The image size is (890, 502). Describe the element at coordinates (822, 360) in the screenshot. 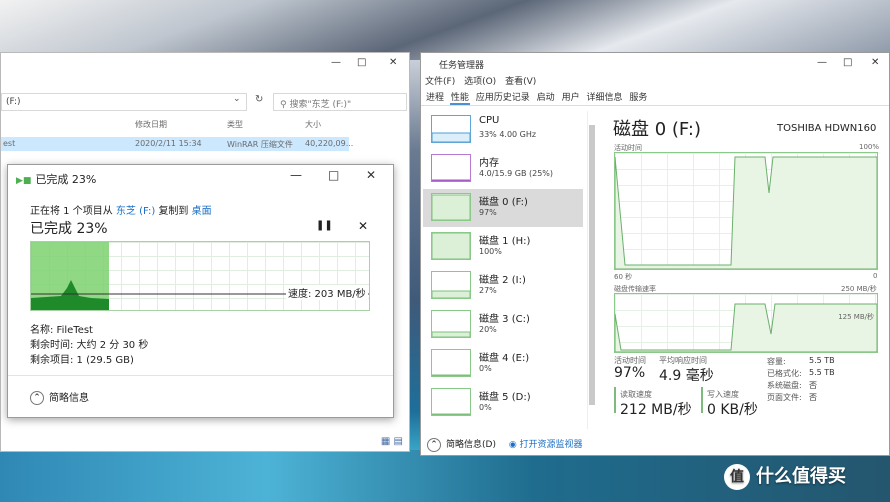

I see `capacity-value: 5.5 TB` at that location.